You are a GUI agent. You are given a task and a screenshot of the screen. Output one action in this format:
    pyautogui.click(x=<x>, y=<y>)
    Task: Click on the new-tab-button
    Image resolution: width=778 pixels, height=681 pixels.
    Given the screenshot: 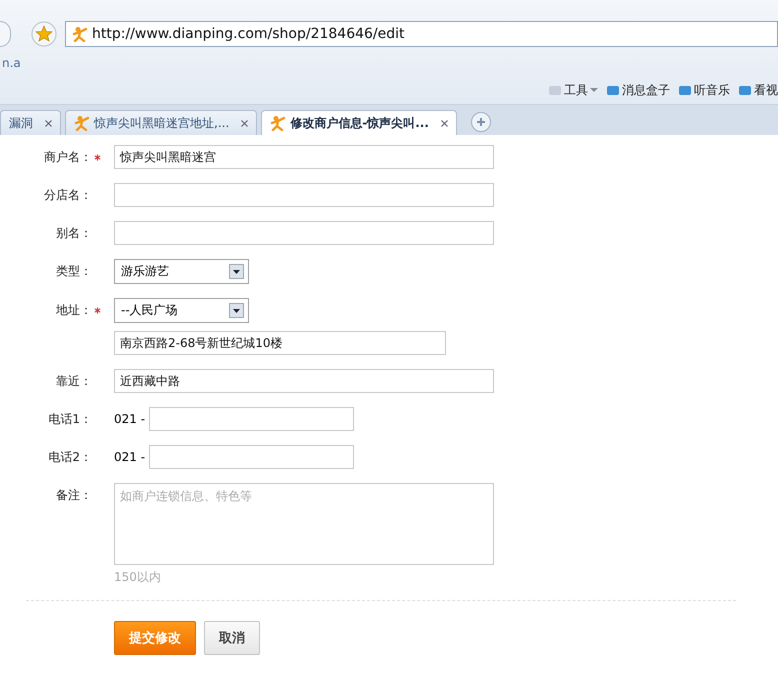 What is the action you would take?
    pyautogui.click(x=480, y=122)
    